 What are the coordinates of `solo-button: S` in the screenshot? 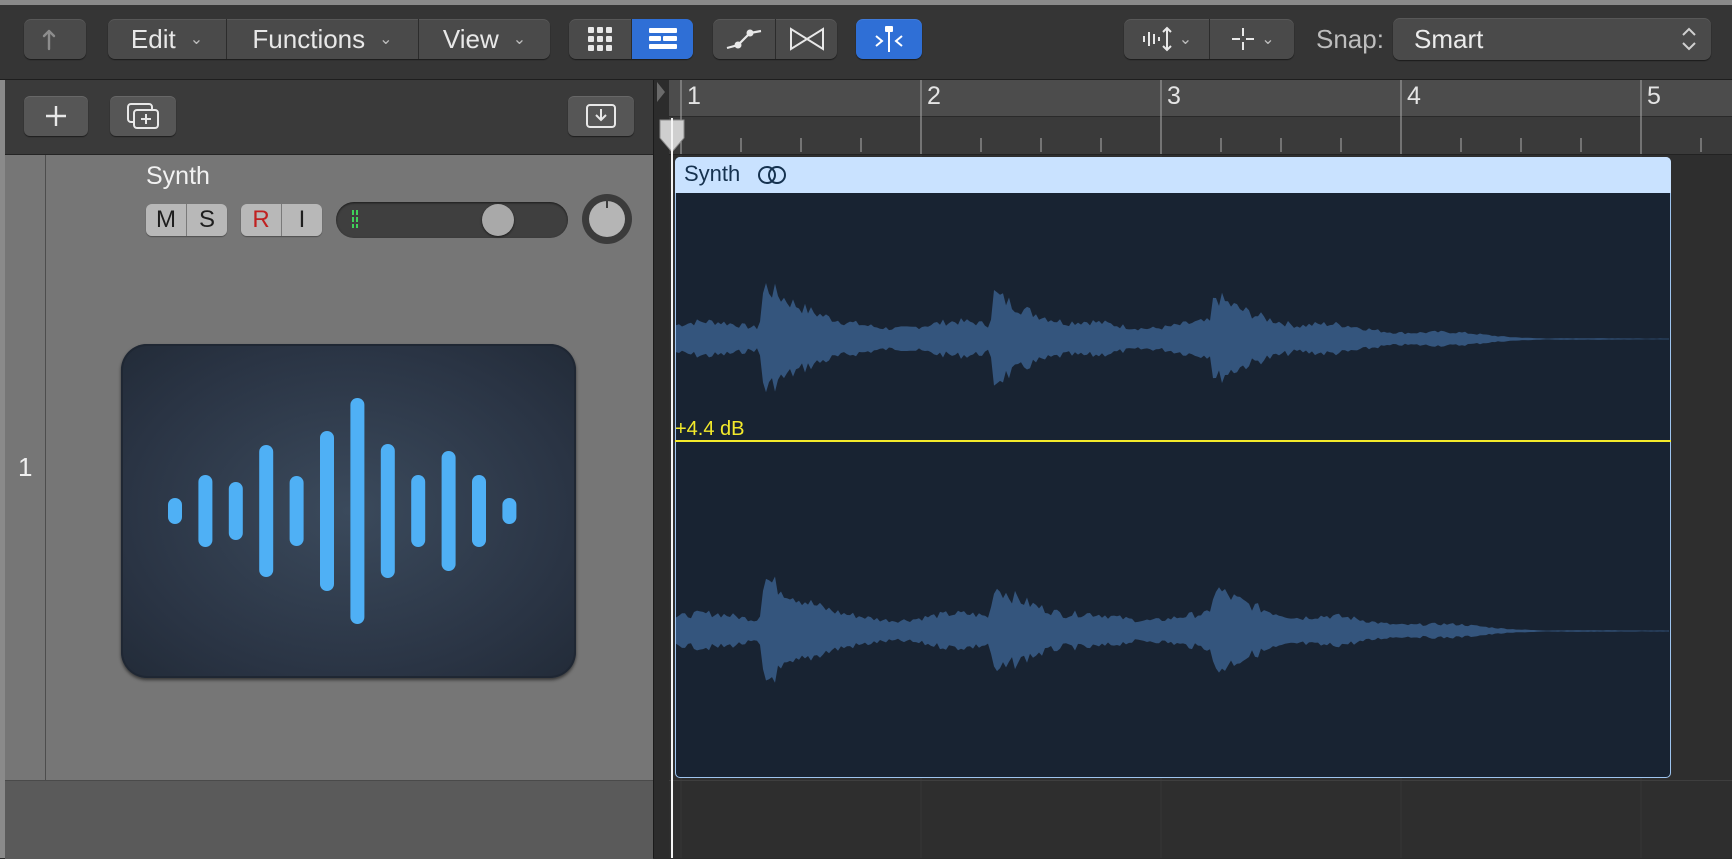 It's located at (206, 220).